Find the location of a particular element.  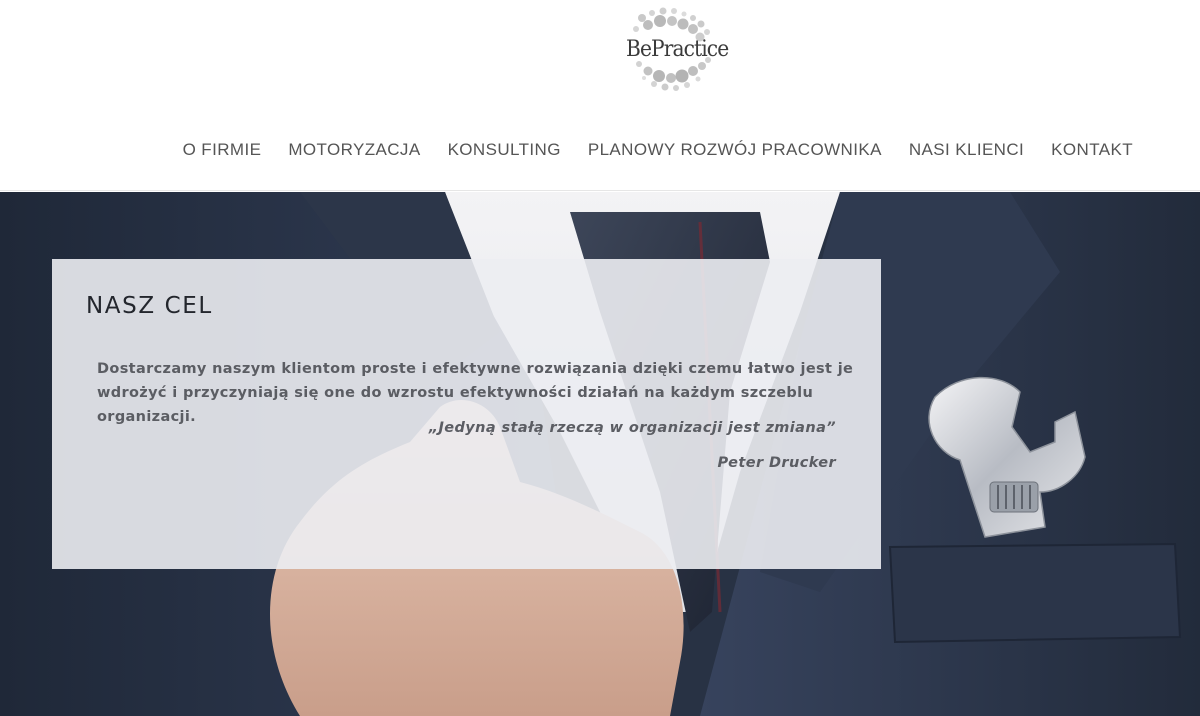

logo-text: BePractice is located at coordinates (677, 49).